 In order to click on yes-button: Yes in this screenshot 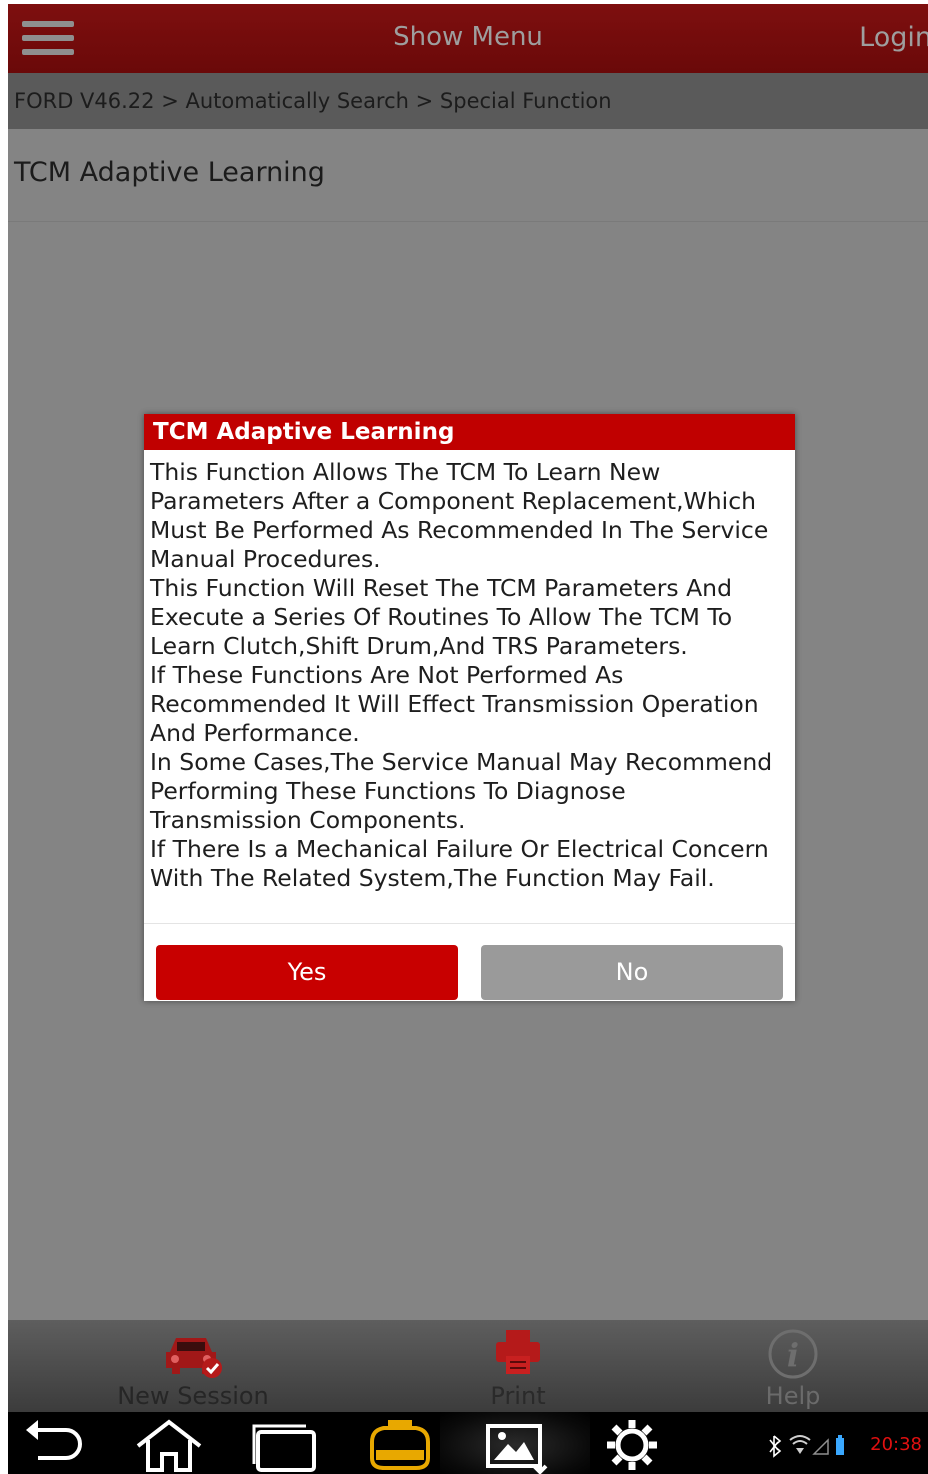, I will do `click(307, 972)`.